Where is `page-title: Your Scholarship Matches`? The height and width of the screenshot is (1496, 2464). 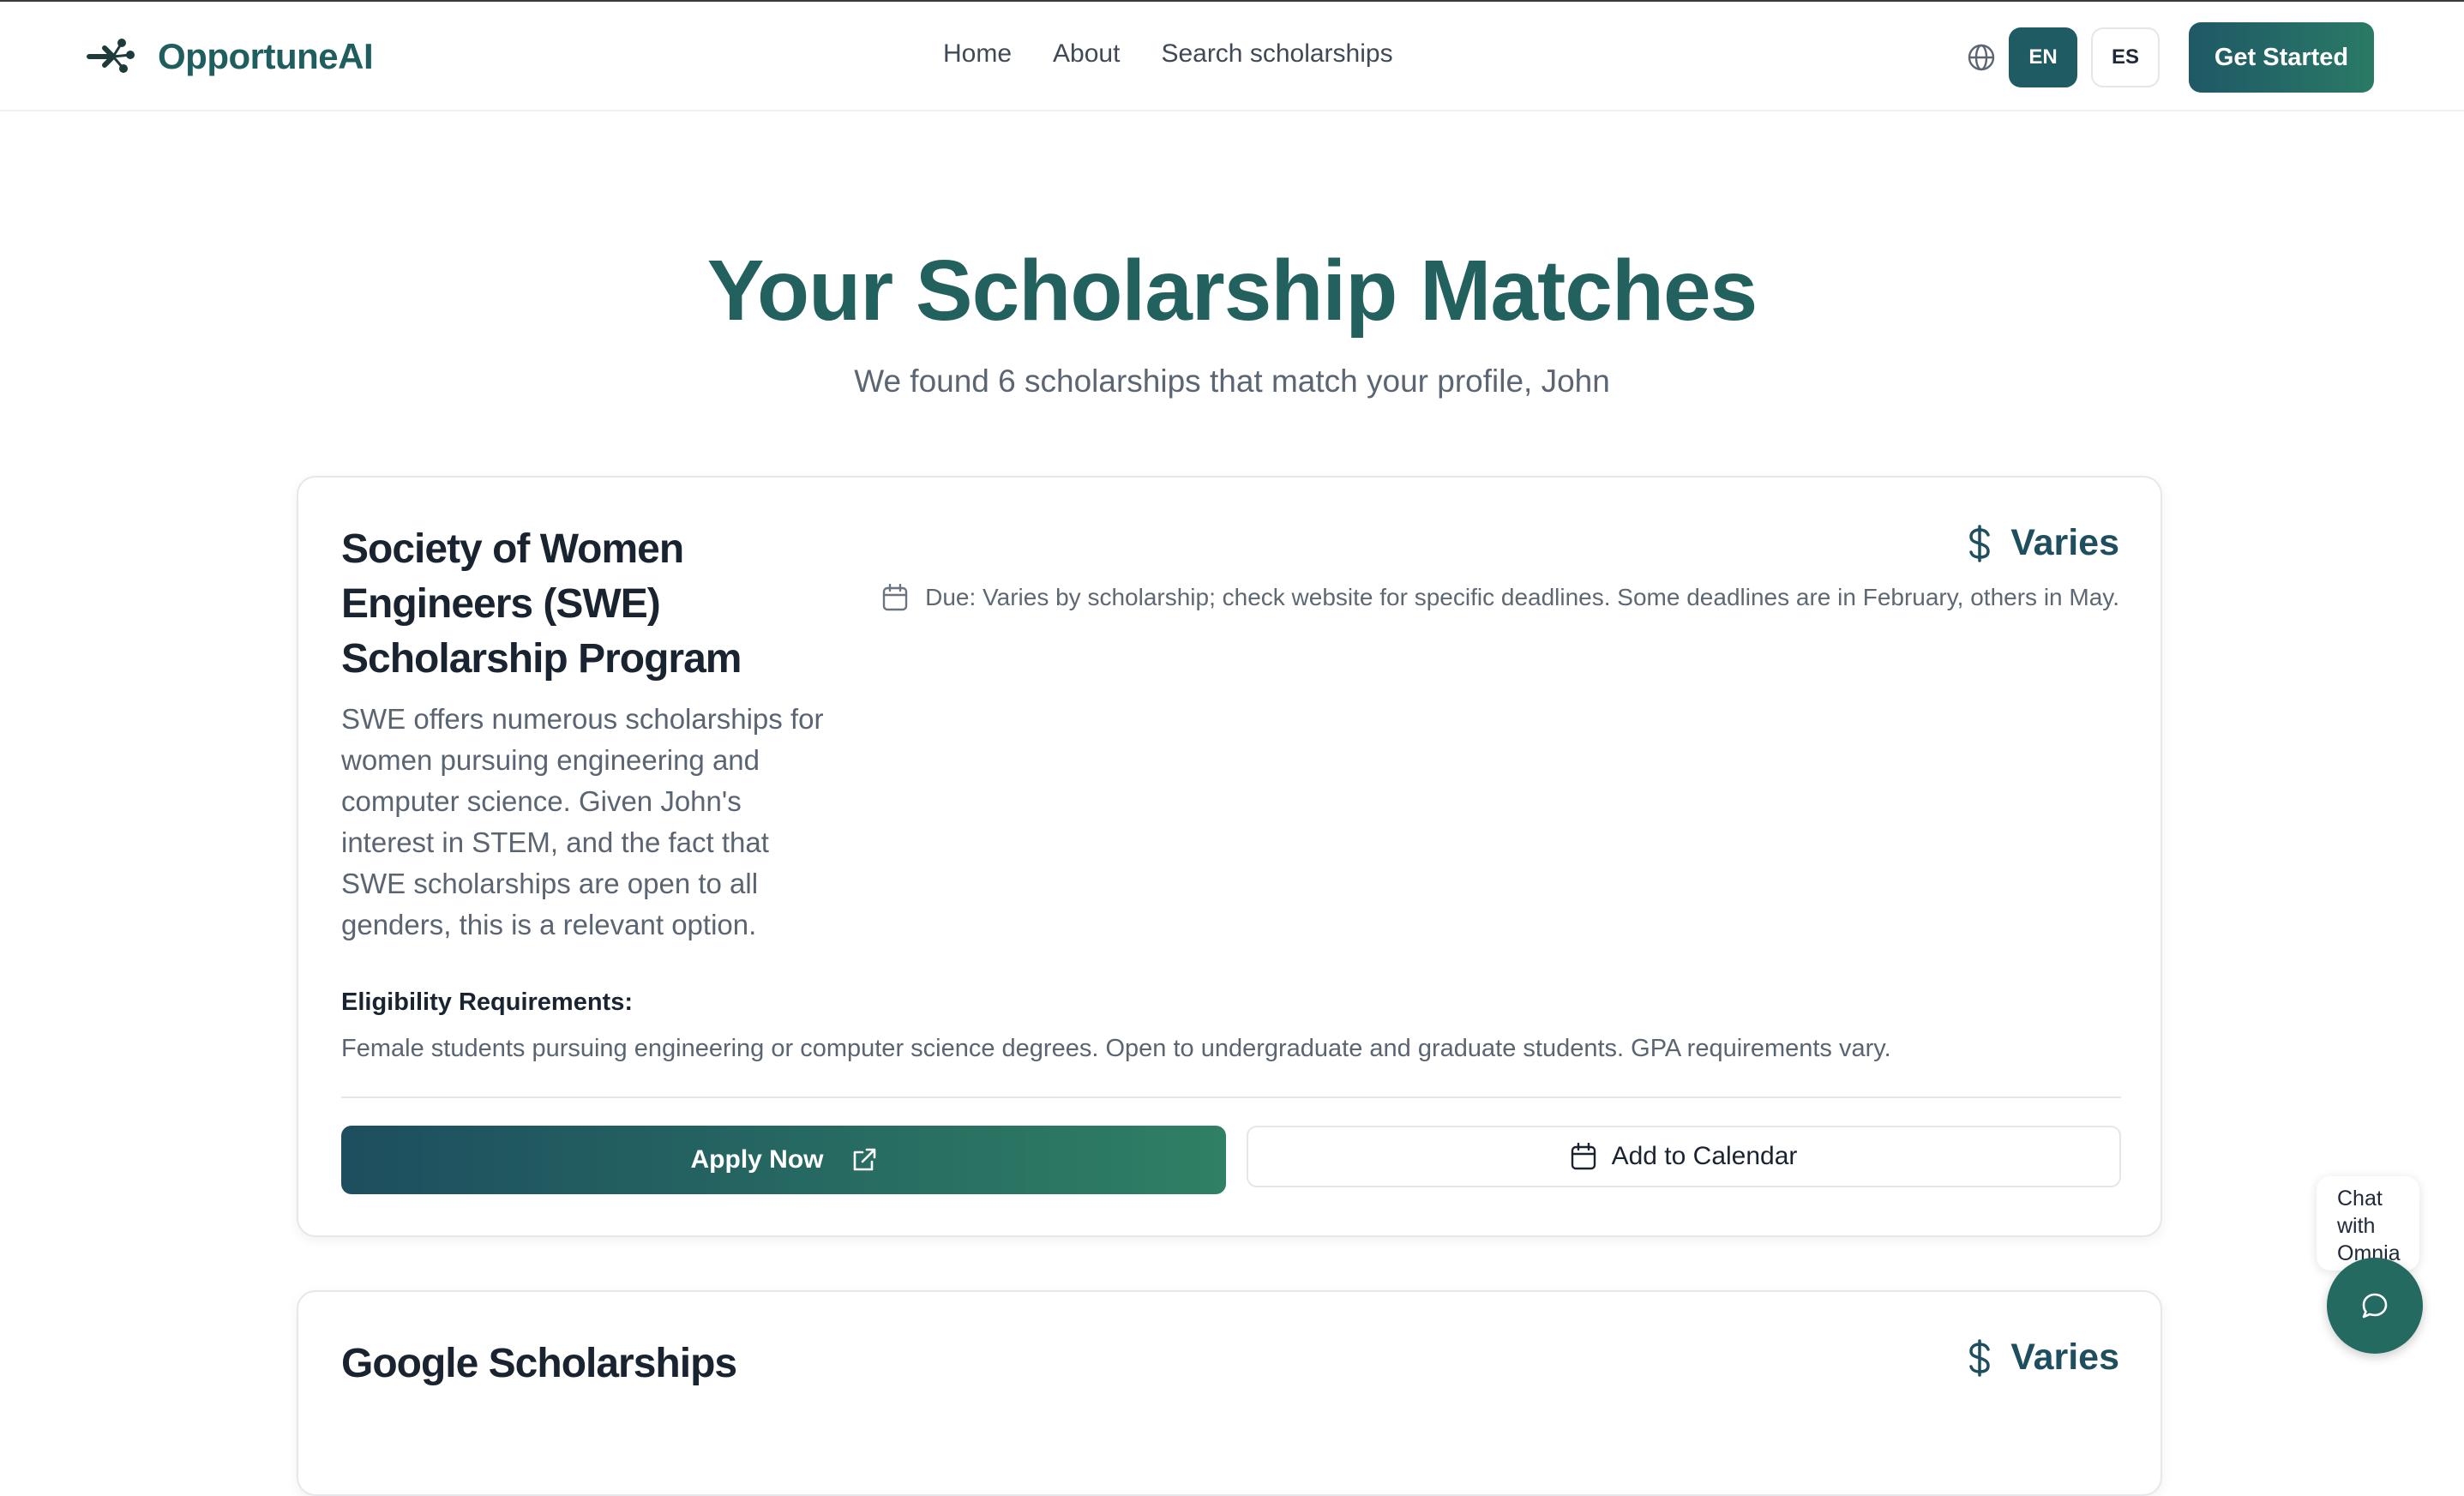
page-title: Your Scholarship Matches is located at coordinates (1232, 291).